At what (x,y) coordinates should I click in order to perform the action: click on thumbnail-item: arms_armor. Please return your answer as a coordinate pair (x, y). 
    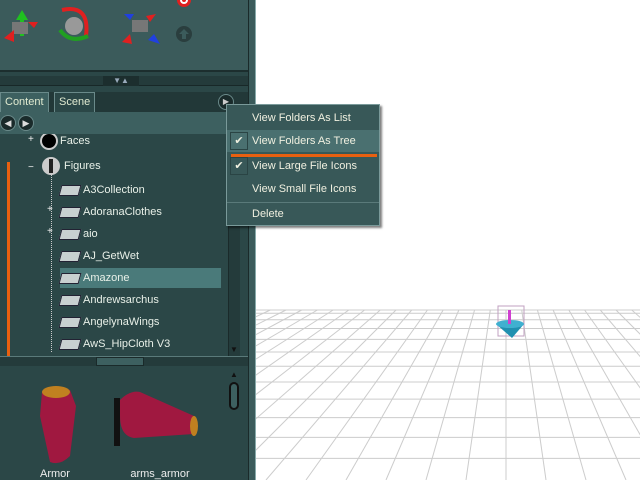
    Looking at the image, I should click on (160, 423).